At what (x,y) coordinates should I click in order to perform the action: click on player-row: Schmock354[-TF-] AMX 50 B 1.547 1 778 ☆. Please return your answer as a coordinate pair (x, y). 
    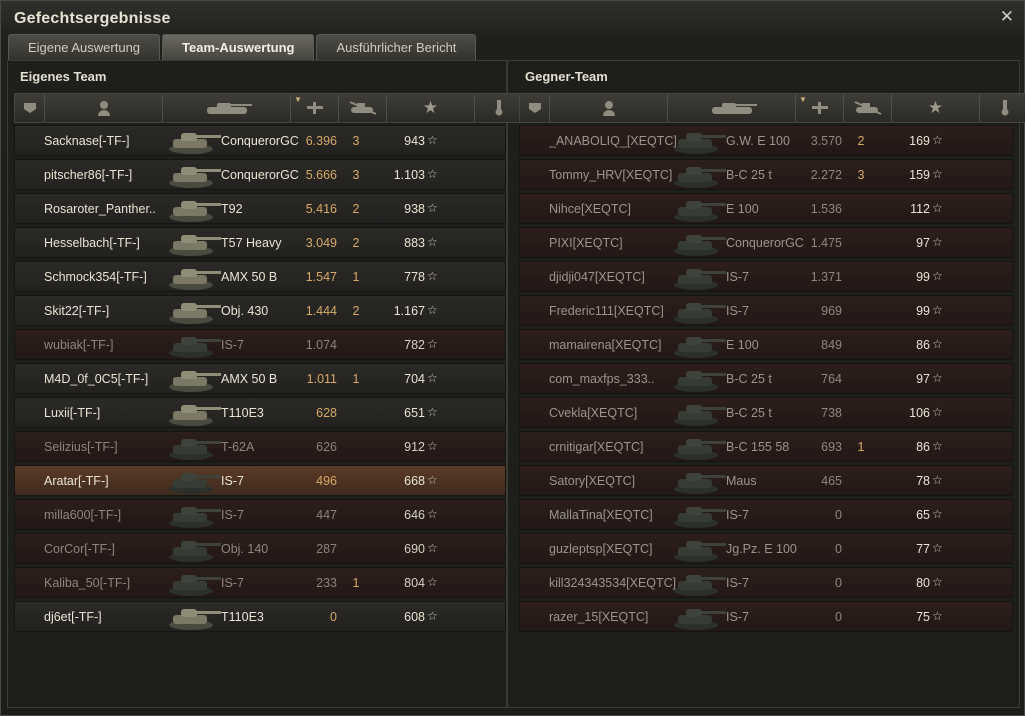
    Looking at the image, I should click on (260, 276).